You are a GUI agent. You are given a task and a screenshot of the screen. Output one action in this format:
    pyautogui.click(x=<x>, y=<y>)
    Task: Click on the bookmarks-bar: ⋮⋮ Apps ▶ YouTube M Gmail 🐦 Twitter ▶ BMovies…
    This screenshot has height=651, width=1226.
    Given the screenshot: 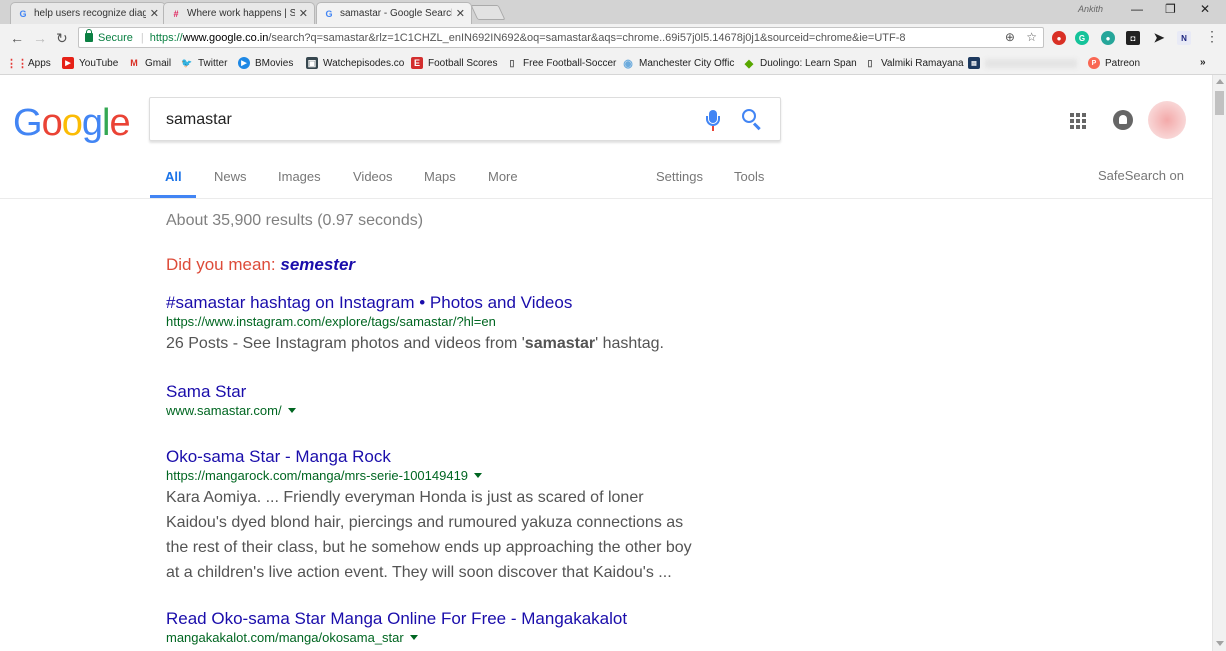 What is the action you would take?
    pyautogui.click(x=613, y=63)
    